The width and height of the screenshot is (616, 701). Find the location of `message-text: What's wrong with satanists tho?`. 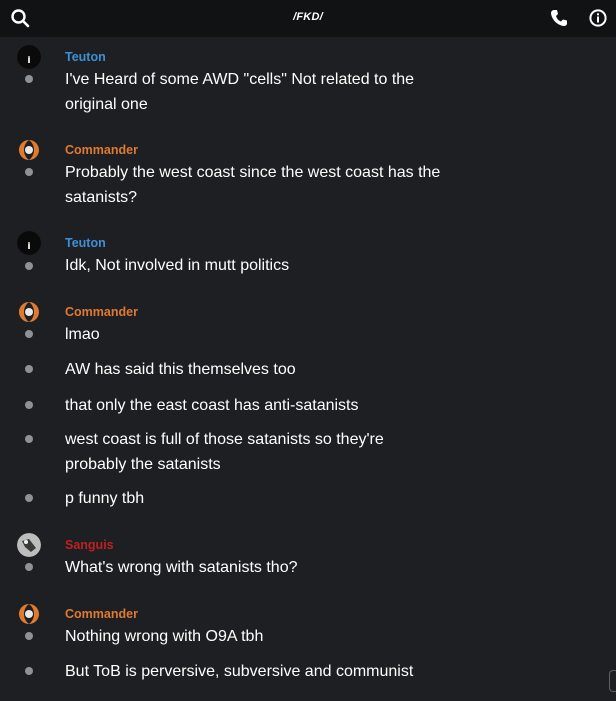

message-text: What's wrong with satanists tho? is located at coordinates (181, 567).